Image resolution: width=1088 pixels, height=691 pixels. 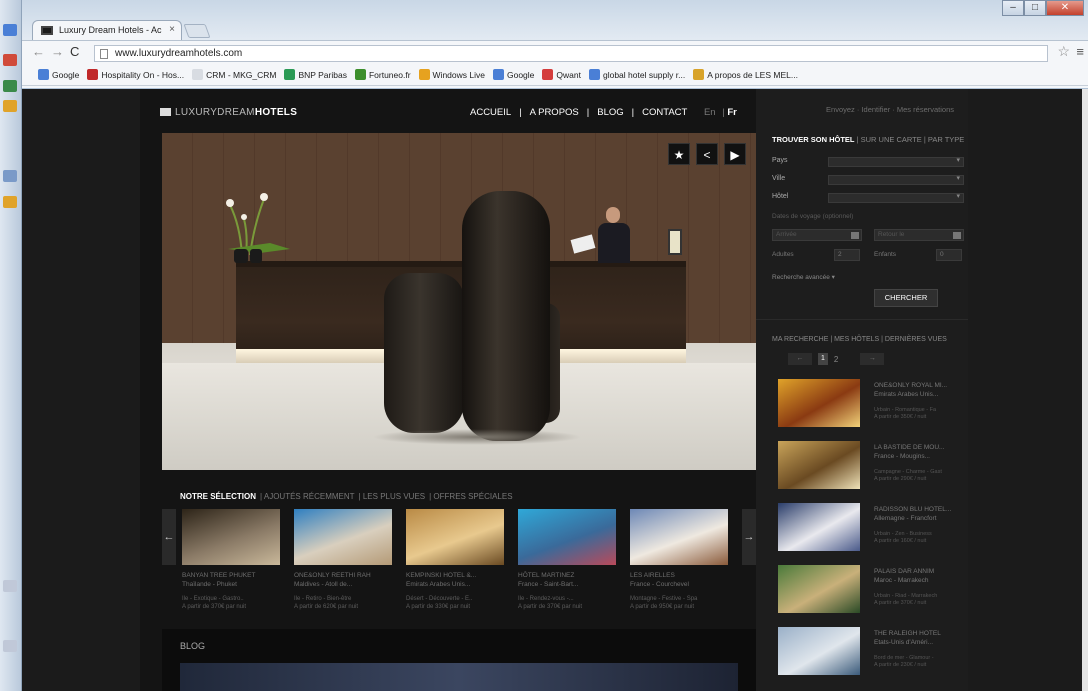 I want to click on bookmark-item: BNP Paribas, so click(x=315, y=74).